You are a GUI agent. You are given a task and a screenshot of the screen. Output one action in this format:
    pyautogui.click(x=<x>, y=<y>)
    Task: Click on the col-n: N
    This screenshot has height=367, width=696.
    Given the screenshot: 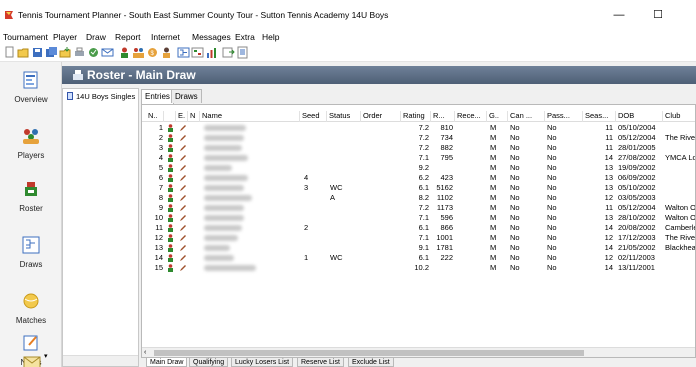 What is the action you would take?
    pyautogui.click(x=194, y=116)
    